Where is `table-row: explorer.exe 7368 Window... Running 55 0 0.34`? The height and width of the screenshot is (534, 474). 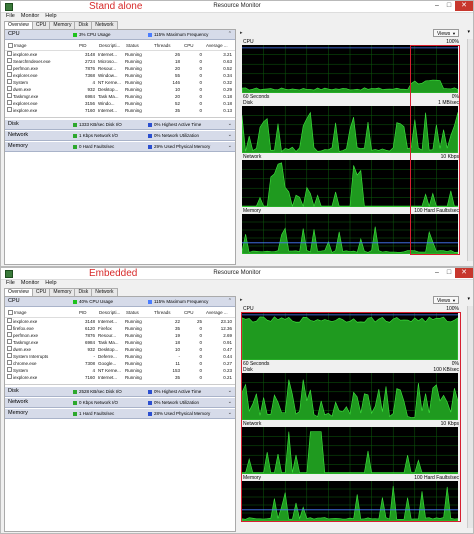
table-row: explorer.exe 7368 Window... Running 55 0 0.34 is located at coordinates (120, 75).